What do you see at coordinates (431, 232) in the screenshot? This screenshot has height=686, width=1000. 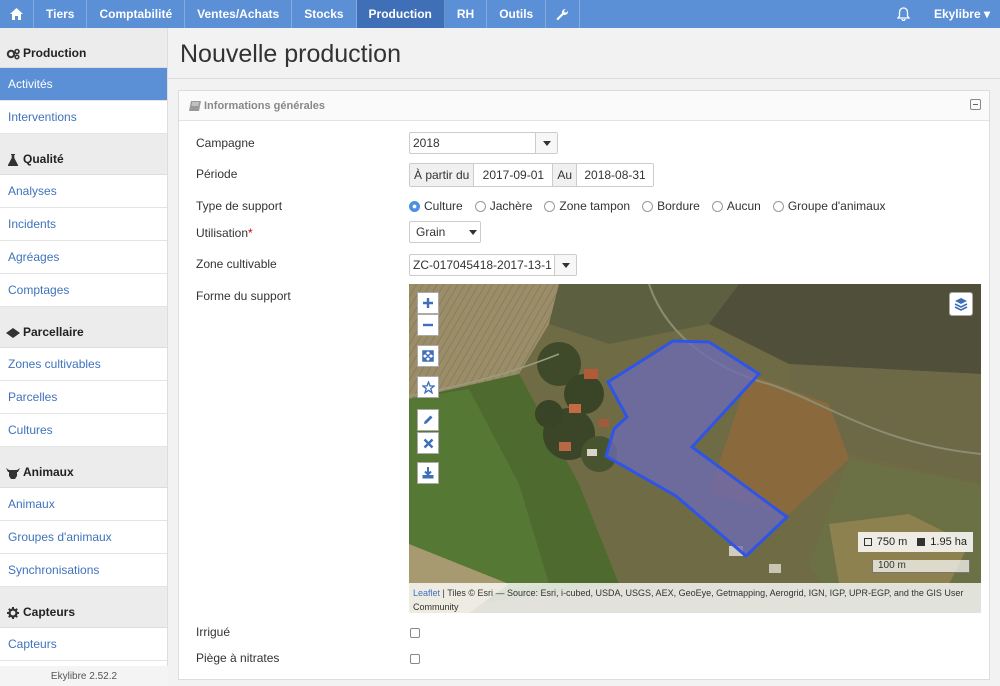 I see `usage-value: Grain` at bounding box center [431, 232].